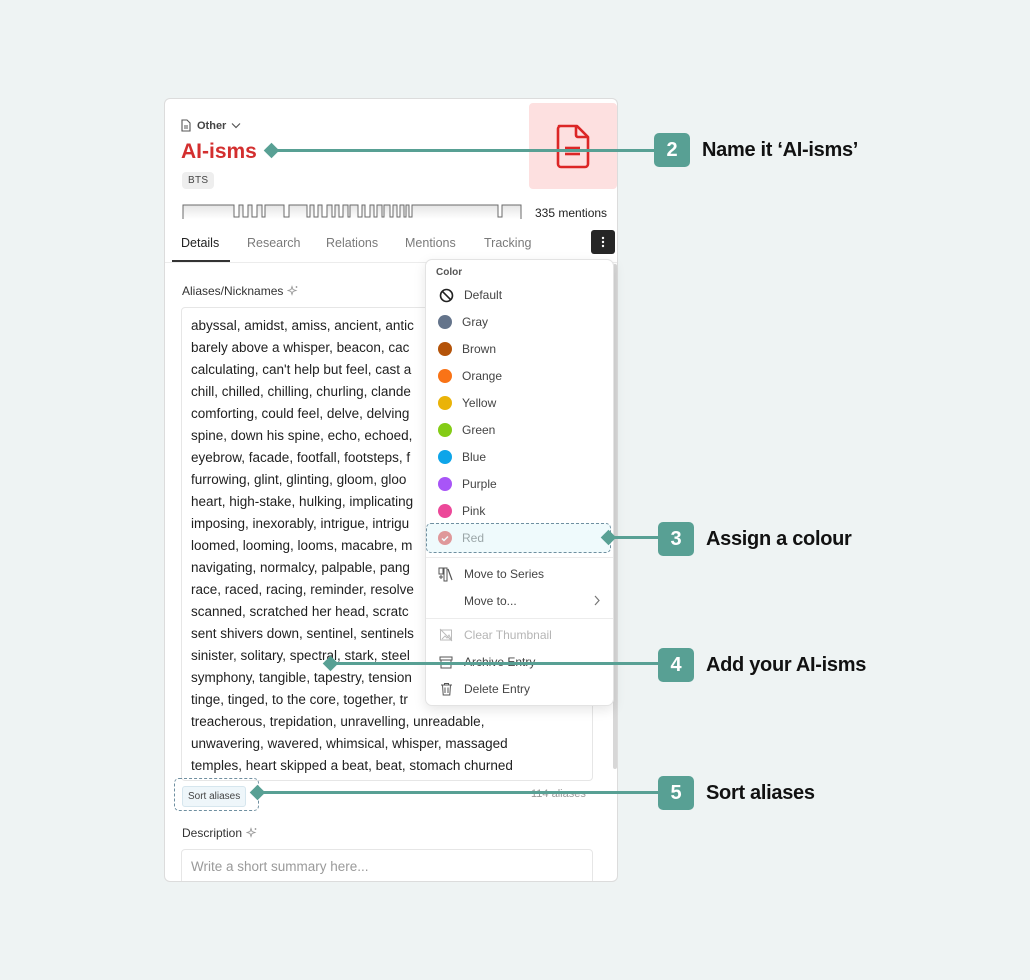  What do you see at coordinates (676, 539) in the screenshot?
I see `annotation-badge: 3` at bounding box center [676, 539].